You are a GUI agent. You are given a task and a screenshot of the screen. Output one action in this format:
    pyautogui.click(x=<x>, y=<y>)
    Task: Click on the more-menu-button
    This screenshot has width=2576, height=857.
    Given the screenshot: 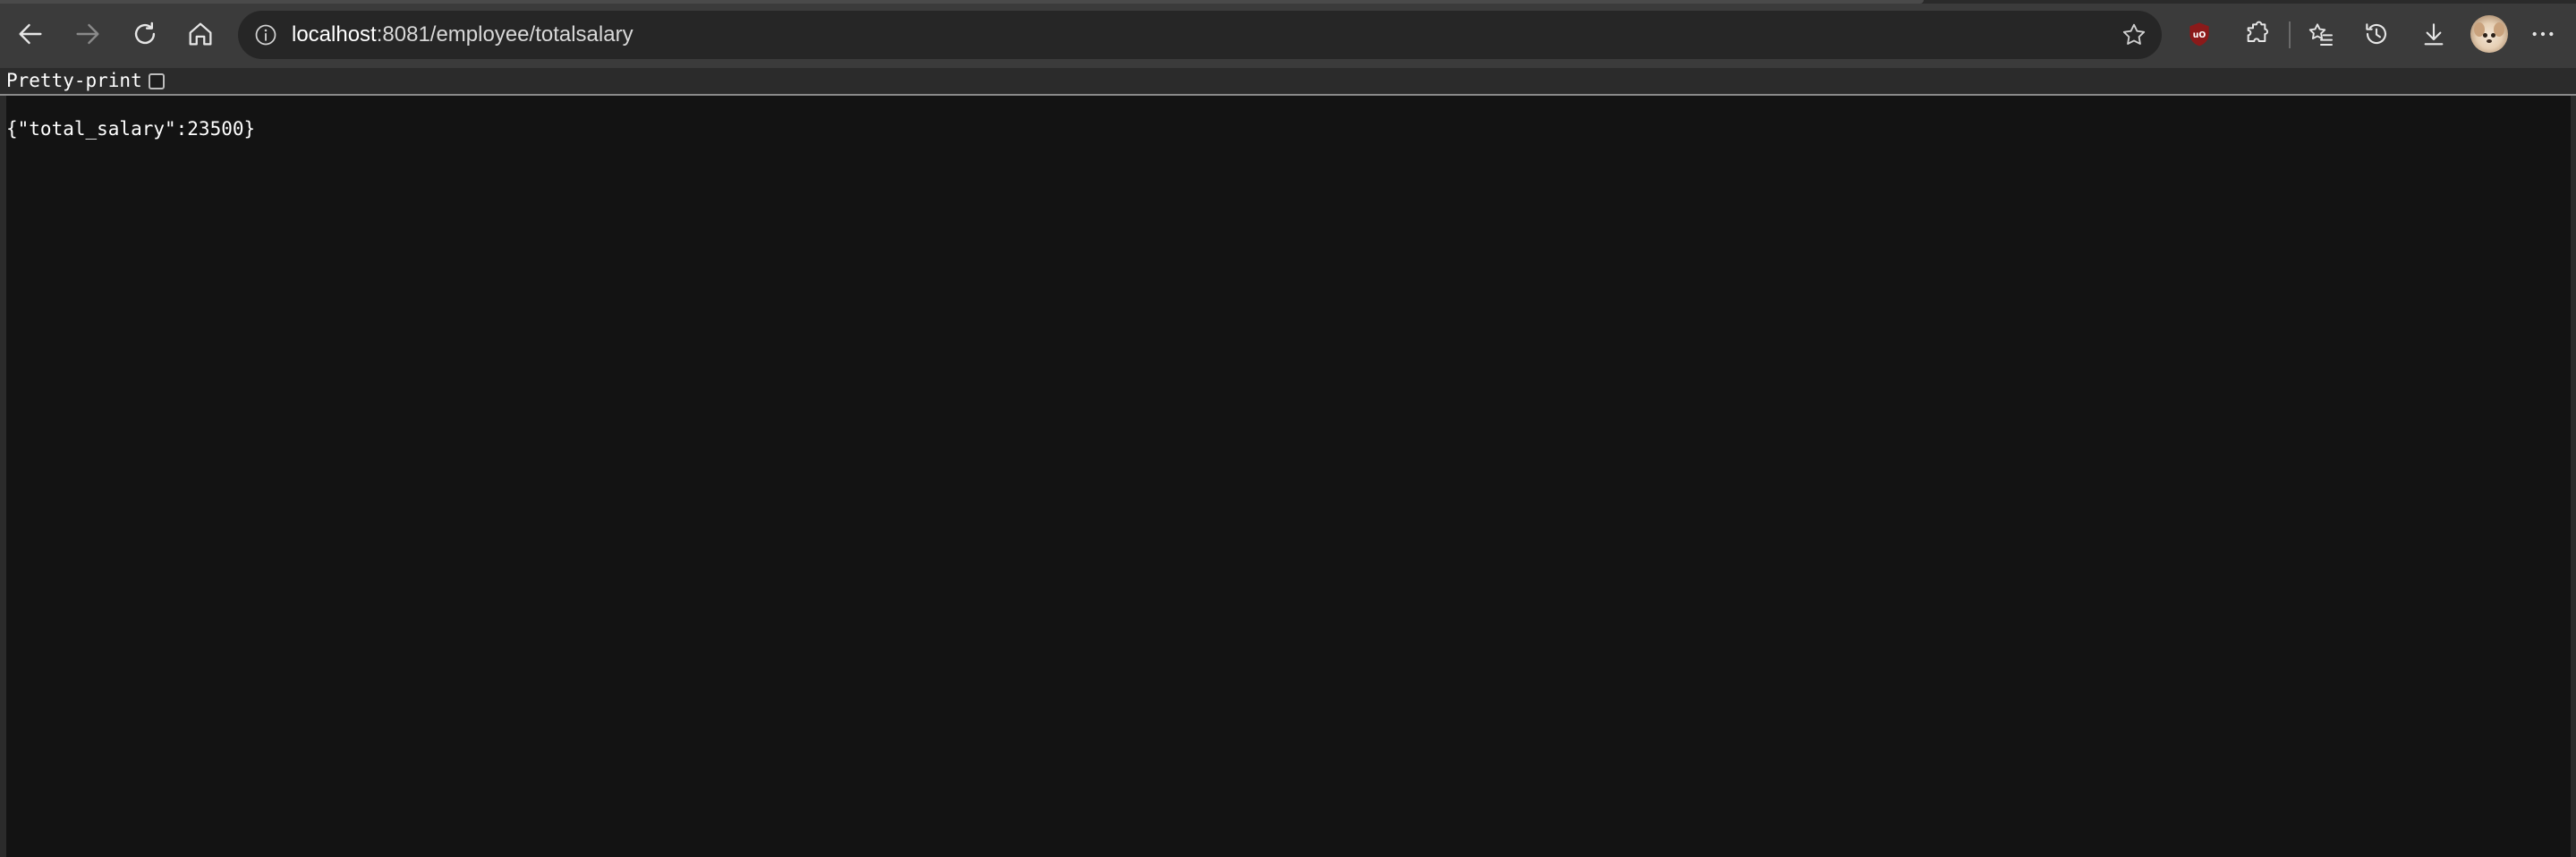 What is the action you would take?
    pyautogui.click(x=2542, y=34)
    